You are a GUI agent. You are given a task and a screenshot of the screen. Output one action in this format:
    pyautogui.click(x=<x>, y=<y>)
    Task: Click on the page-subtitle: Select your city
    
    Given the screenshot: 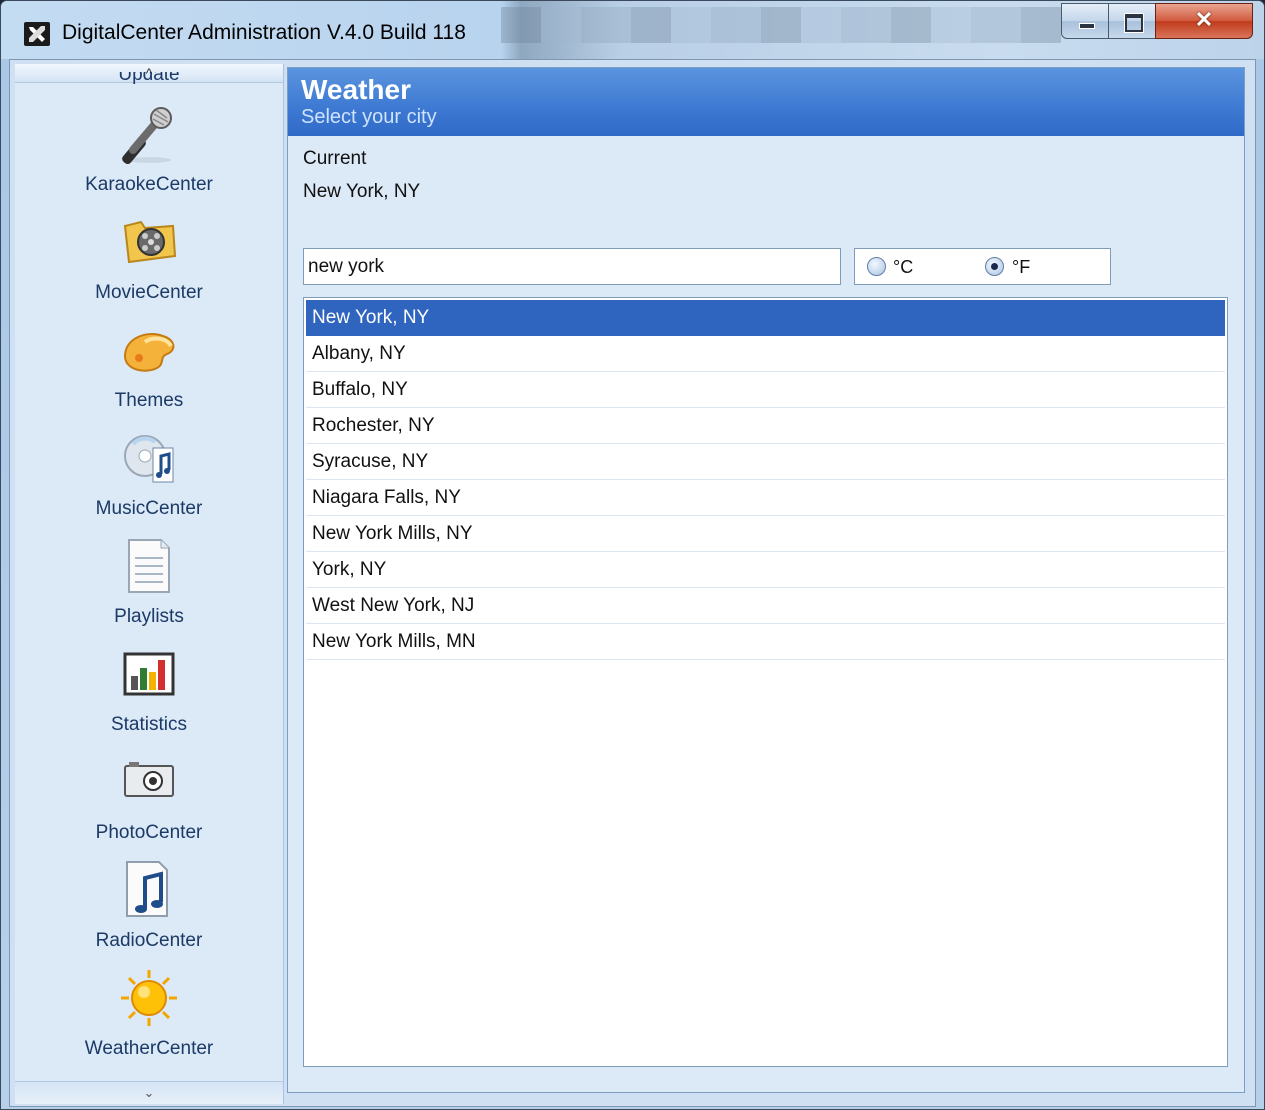 What is the action you would take?
    pyautogui.click(x=369, y=117)
    